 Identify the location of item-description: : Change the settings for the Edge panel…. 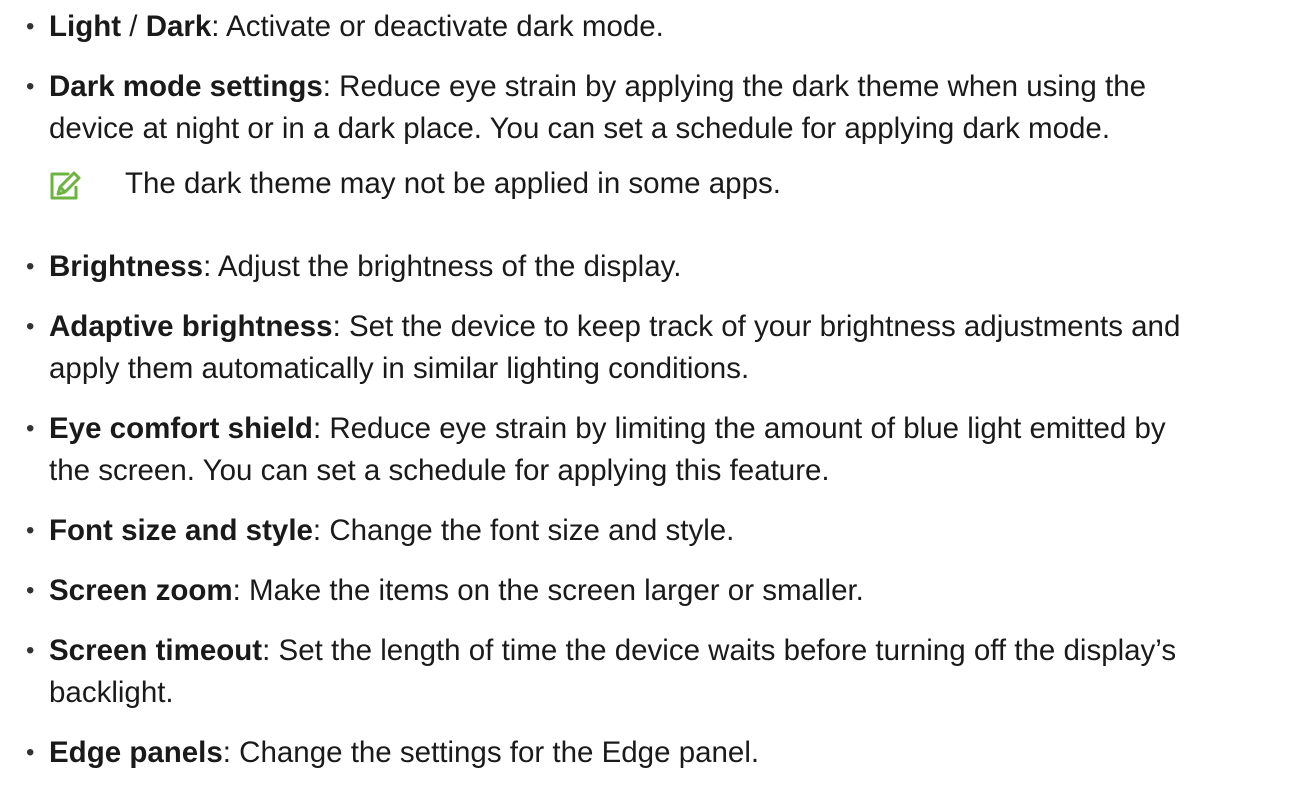
(491, 752).